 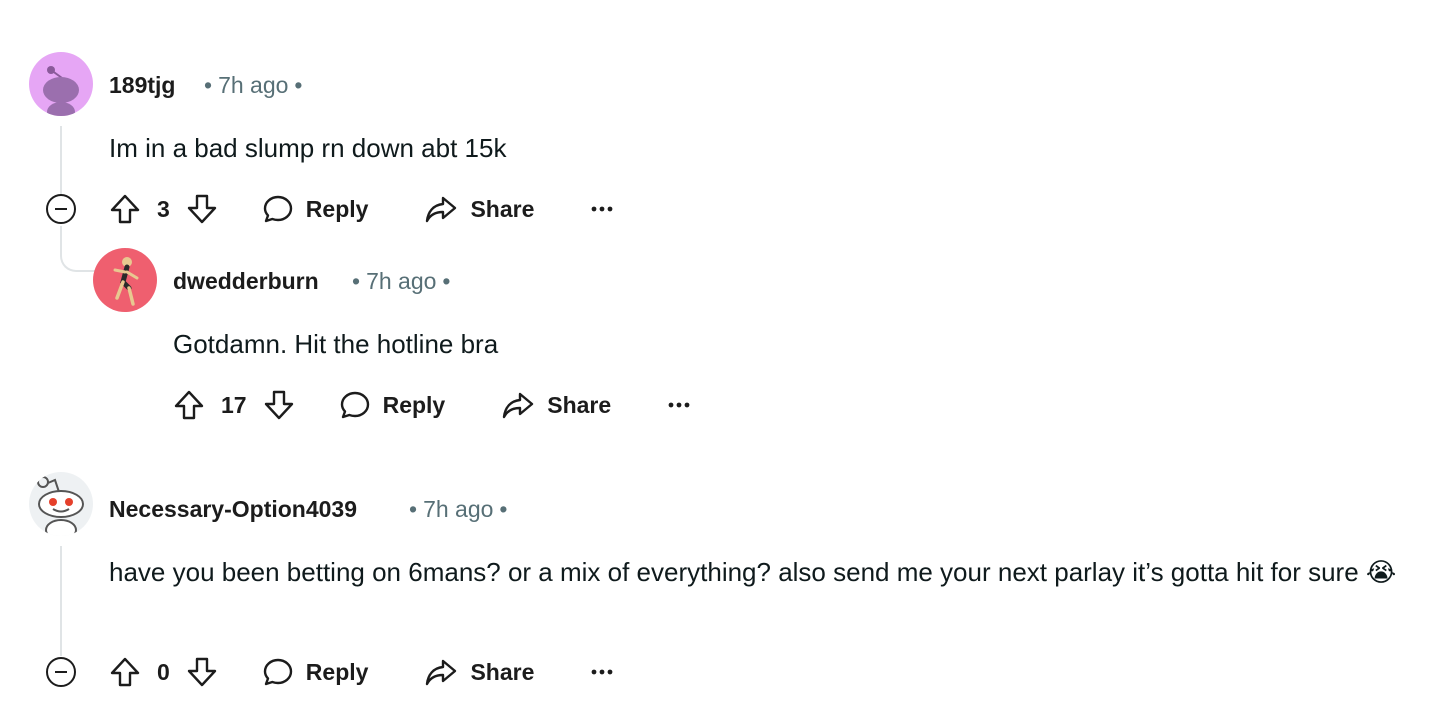 What do you see at coordinates (308, 148) in the screenshot?
I see `comment-body: Im in a bad slump rn down abt 15k` at bounding box center [308, 148].